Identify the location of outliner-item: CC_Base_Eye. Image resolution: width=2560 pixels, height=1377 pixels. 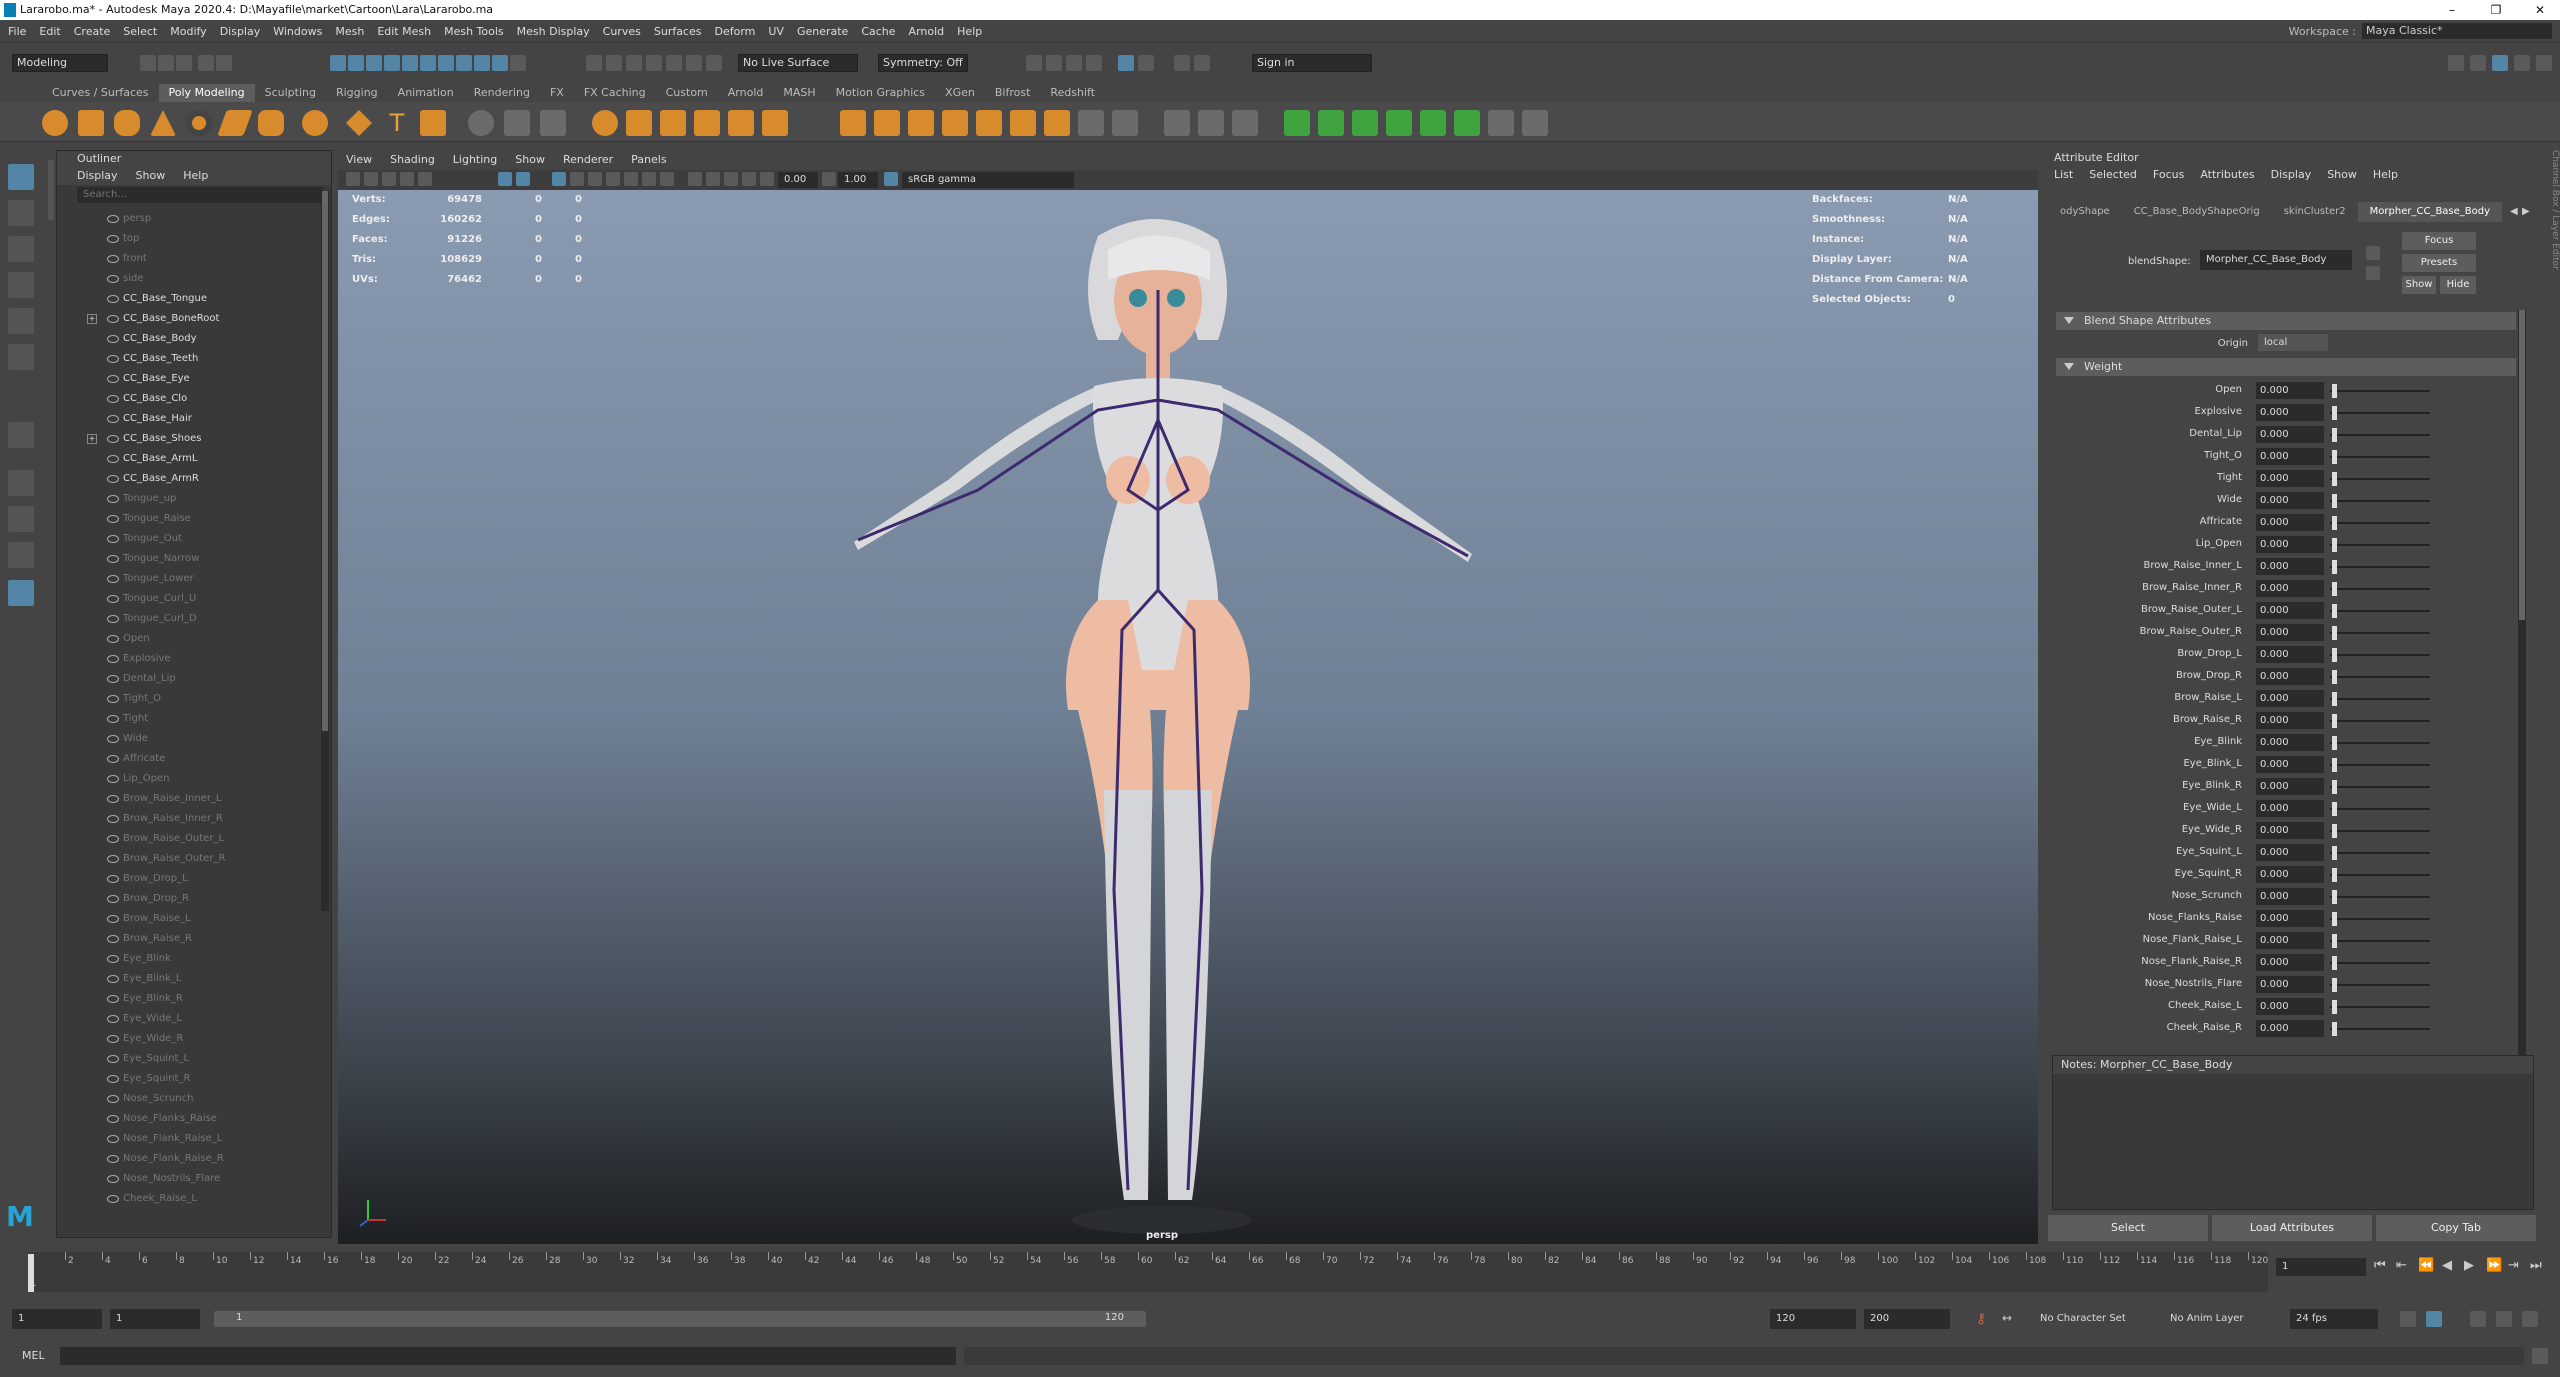
(187, 379).